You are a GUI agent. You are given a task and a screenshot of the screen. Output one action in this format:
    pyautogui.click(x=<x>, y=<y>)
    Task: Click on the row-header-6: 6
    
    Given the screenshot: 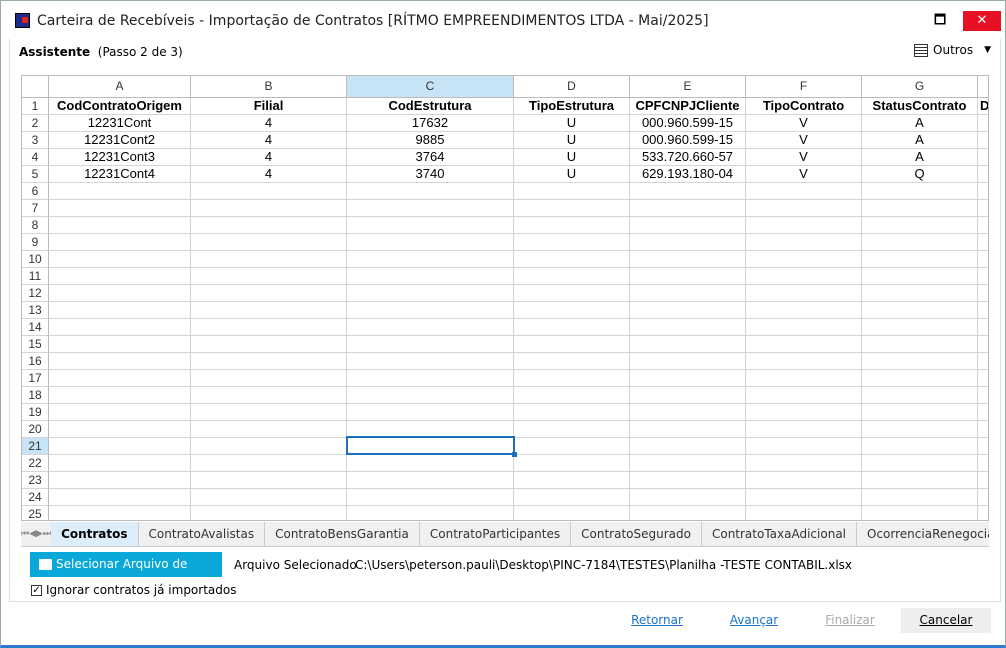 What is the action you would take?
    pyautogui.click(x=35, y=191)
    